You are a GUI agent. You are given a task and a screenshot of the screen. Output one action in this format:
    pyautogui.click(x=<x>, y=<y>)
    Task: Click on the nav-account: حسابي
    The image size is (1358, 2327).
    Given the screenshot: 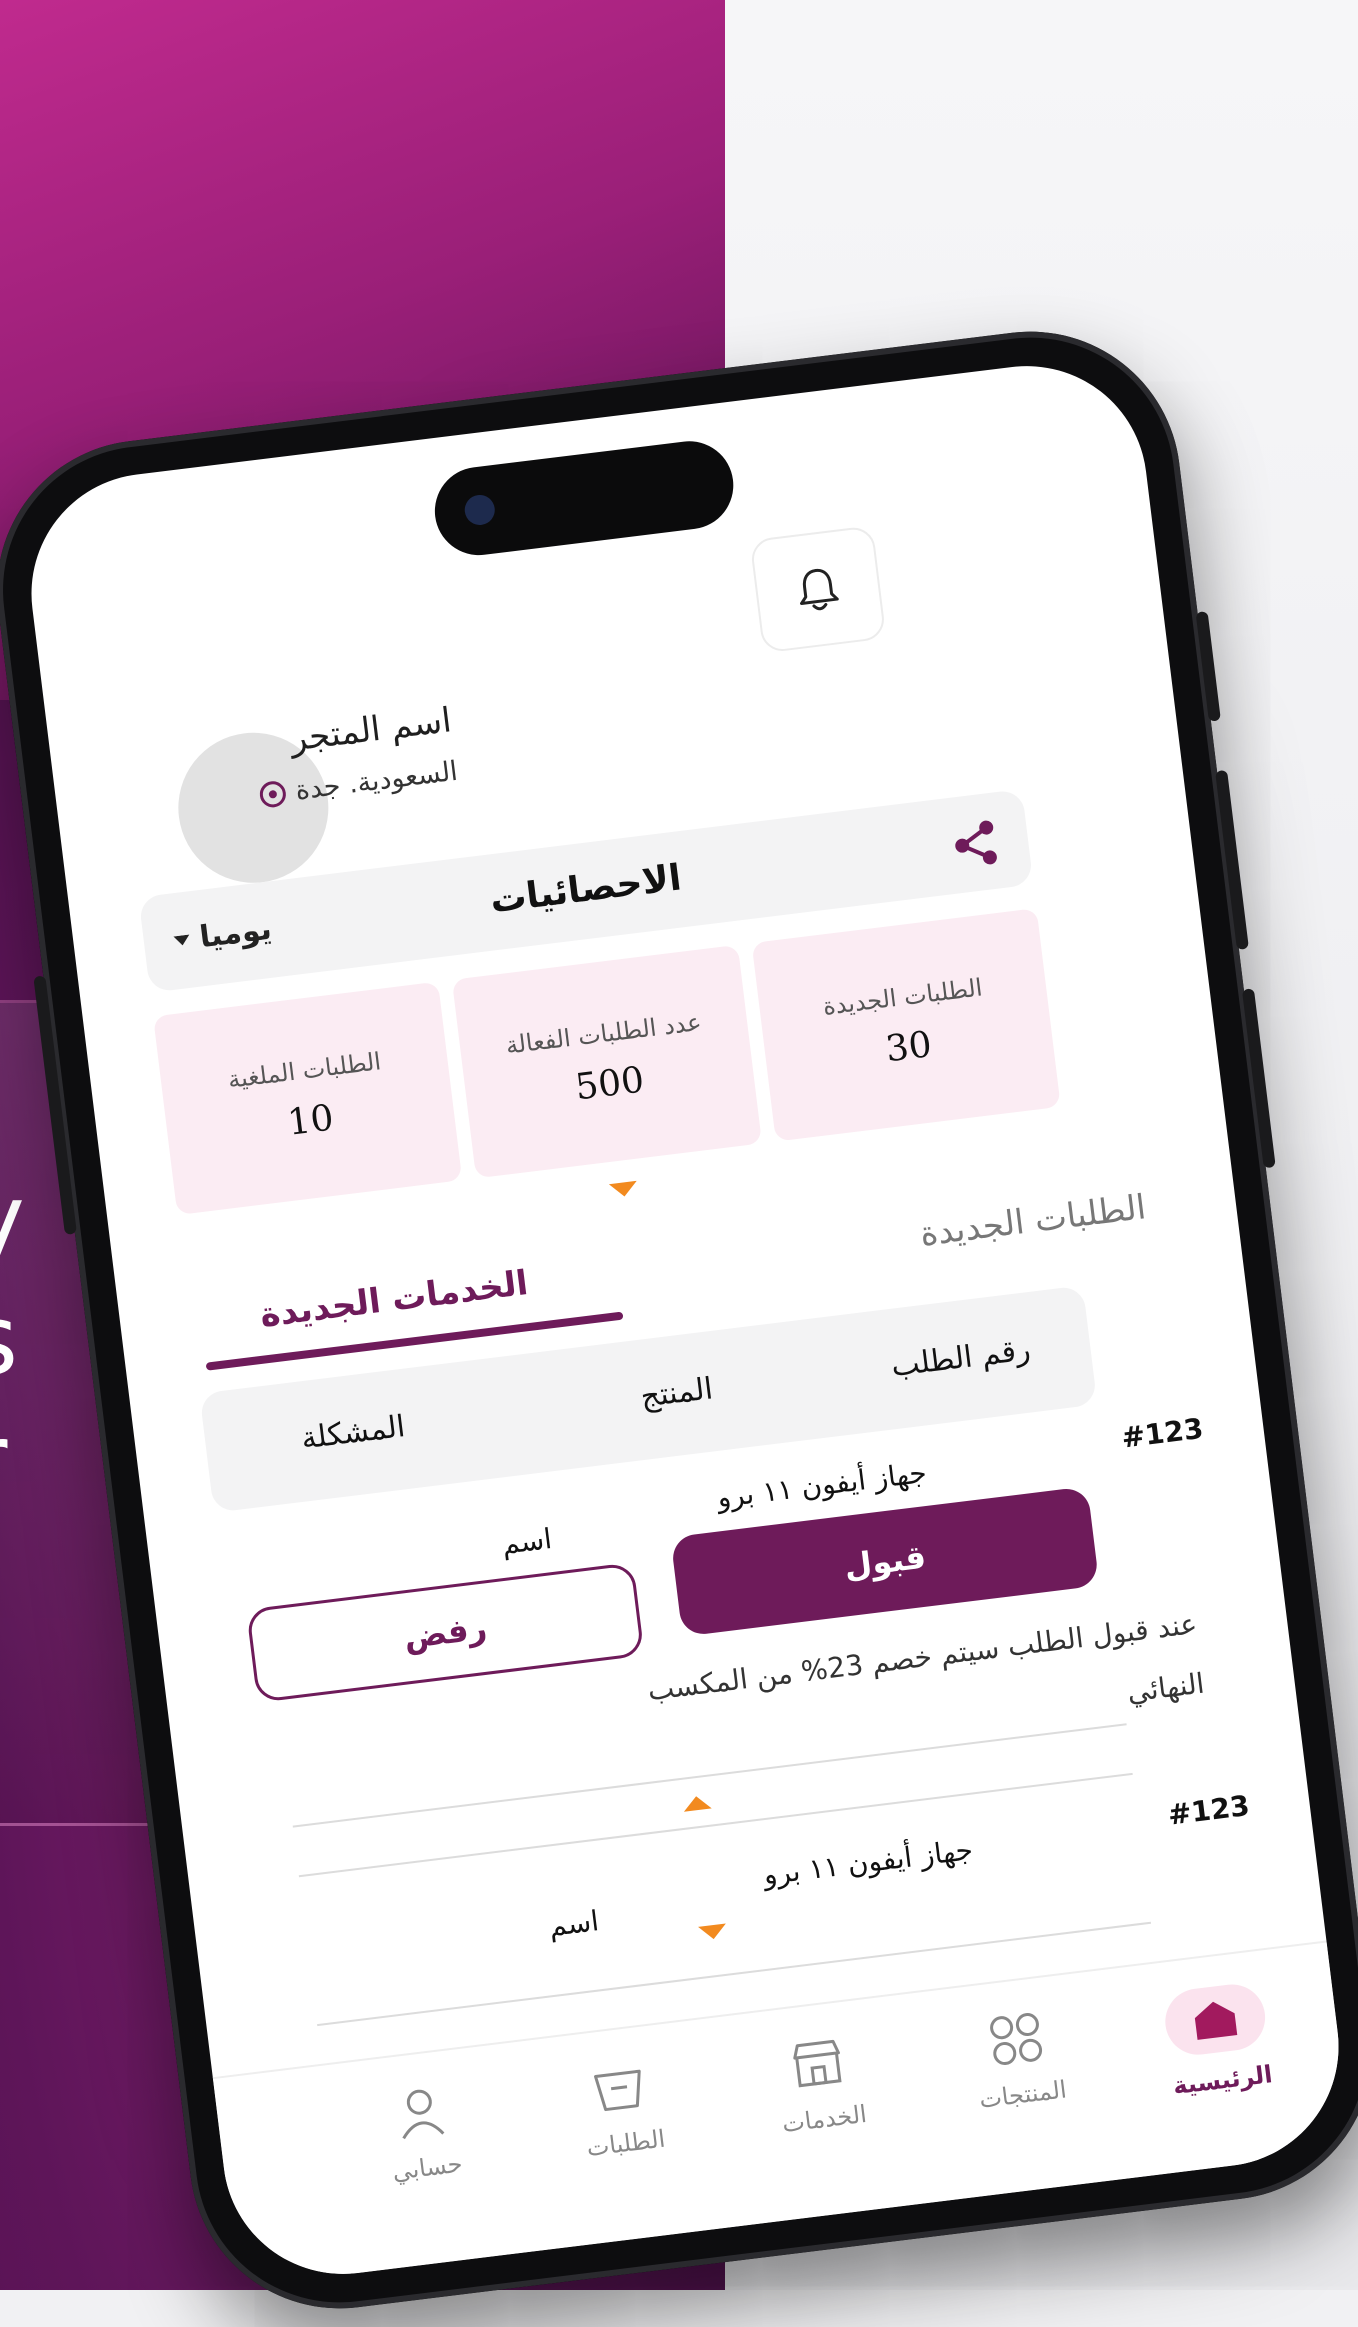 What is the action you would take?
    pyautogui.click(x=423, y=2132)
    